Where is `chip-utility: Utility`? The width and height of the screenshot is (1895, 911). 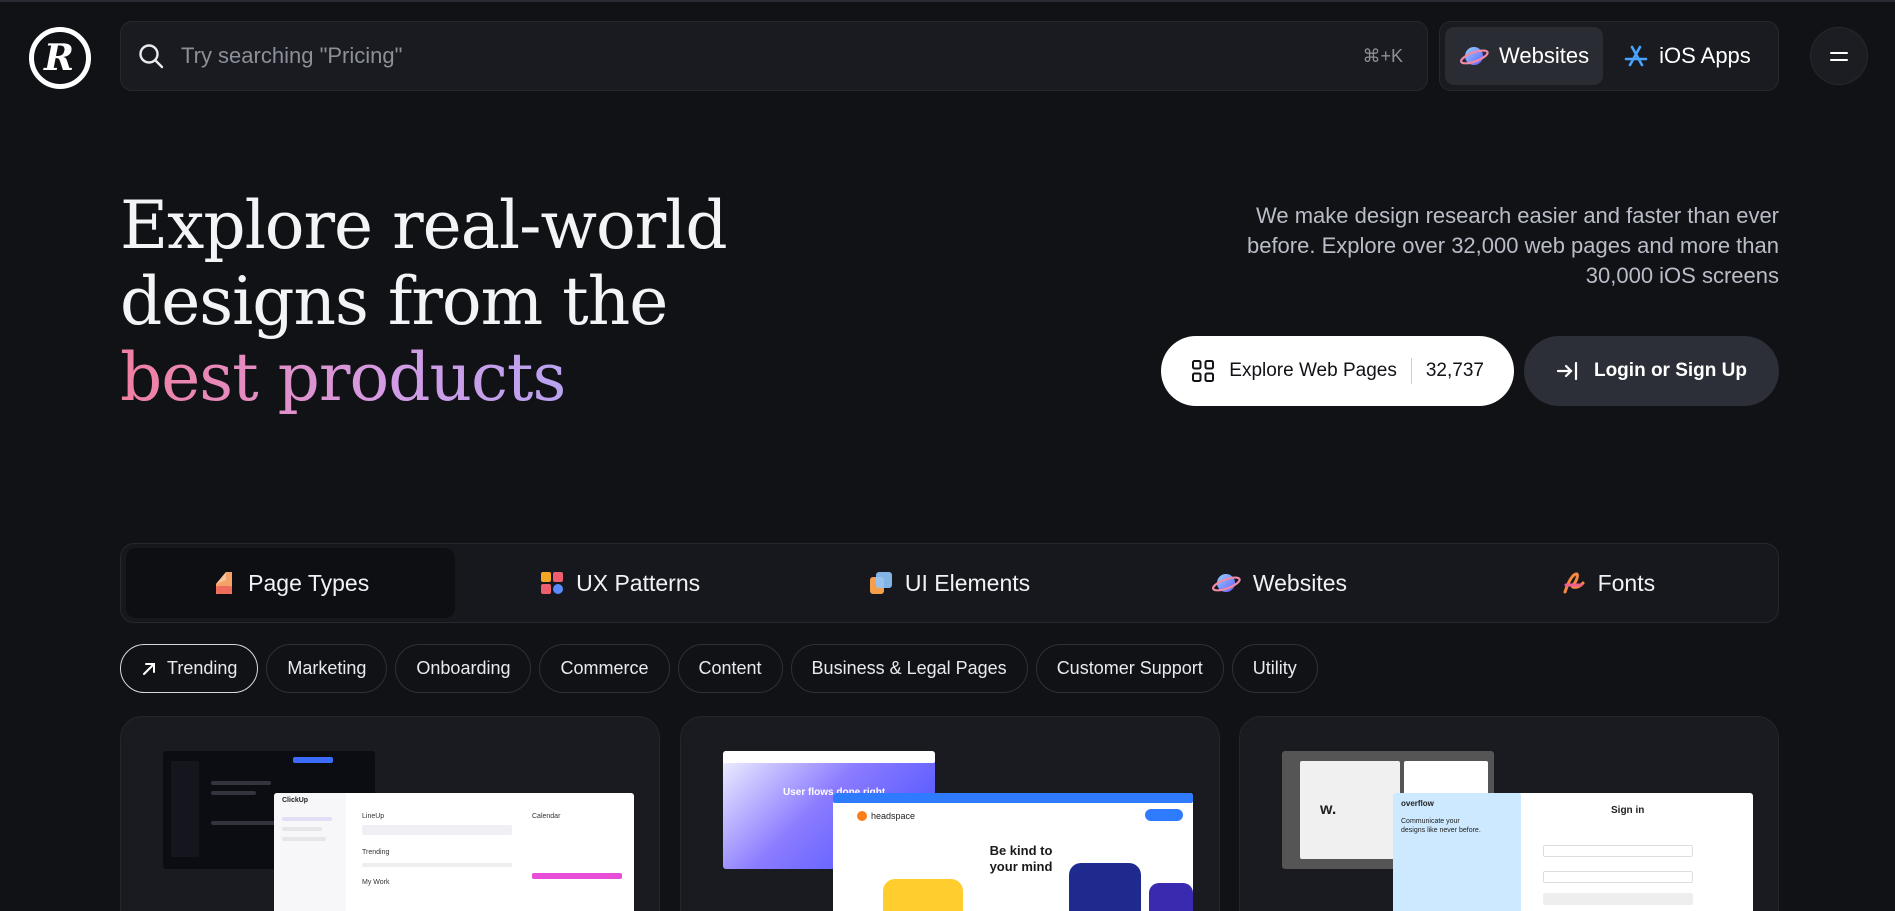 chip-utility: Utility is located at coordinates (1274, 668).